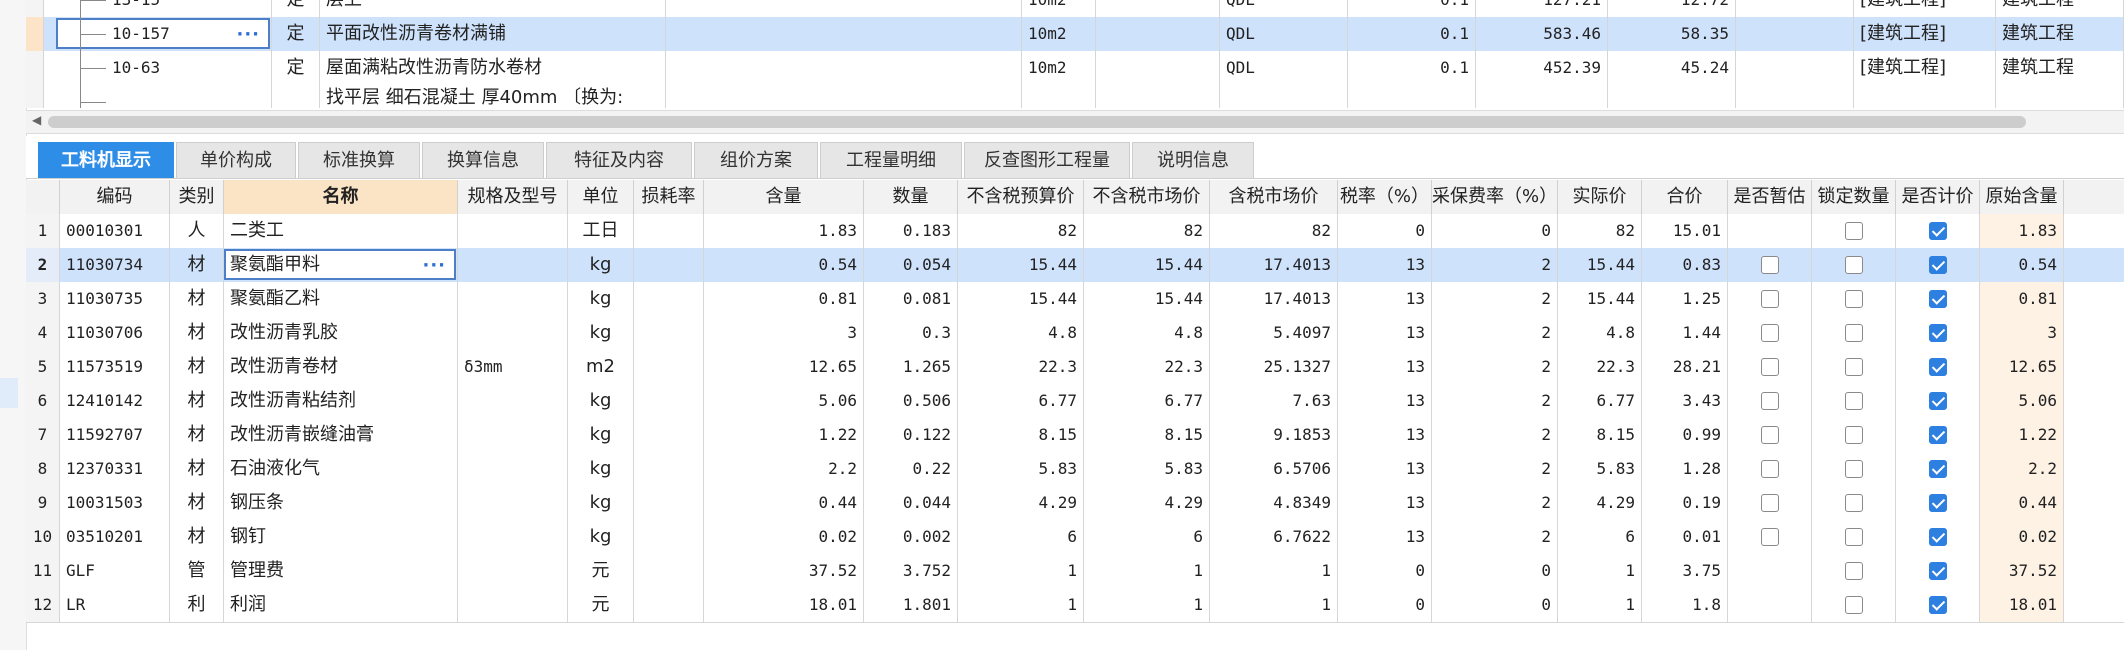 The height and width of the screenshot is (650, 2124). Describe the element at coordinates (1770, 469) in the screenshot. I see `provisional-checkbox` at that location.